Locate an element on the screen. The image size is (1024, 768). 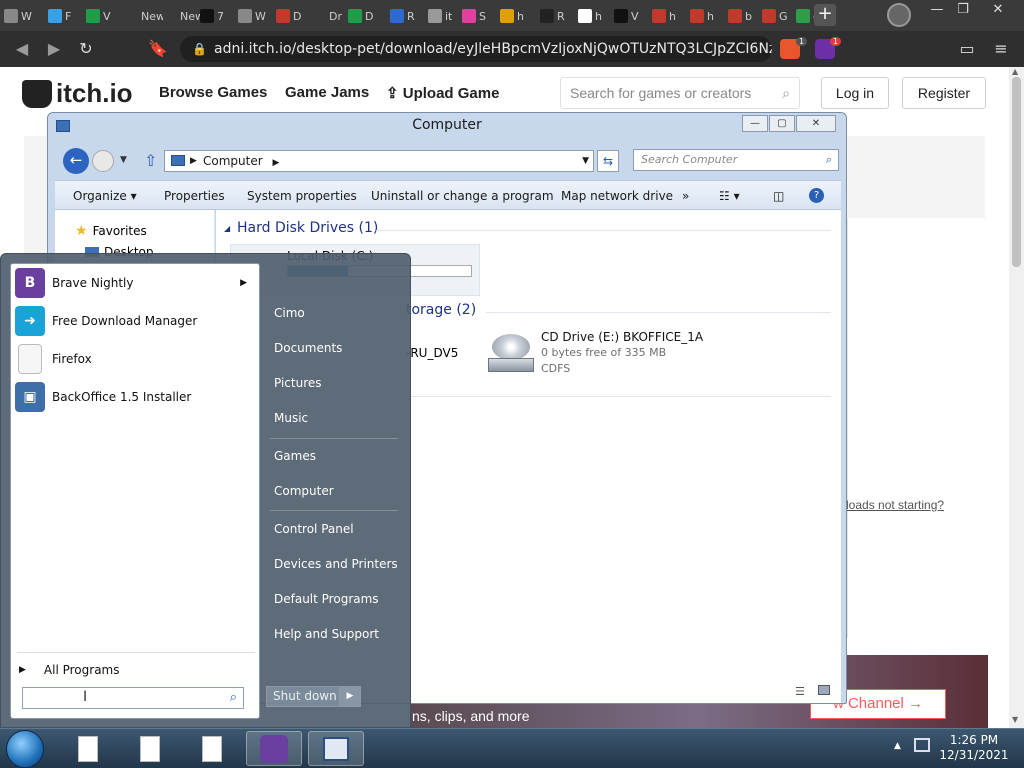
uninstall-program-button: Uninstall or change a program is located at coordinates (462, 196).